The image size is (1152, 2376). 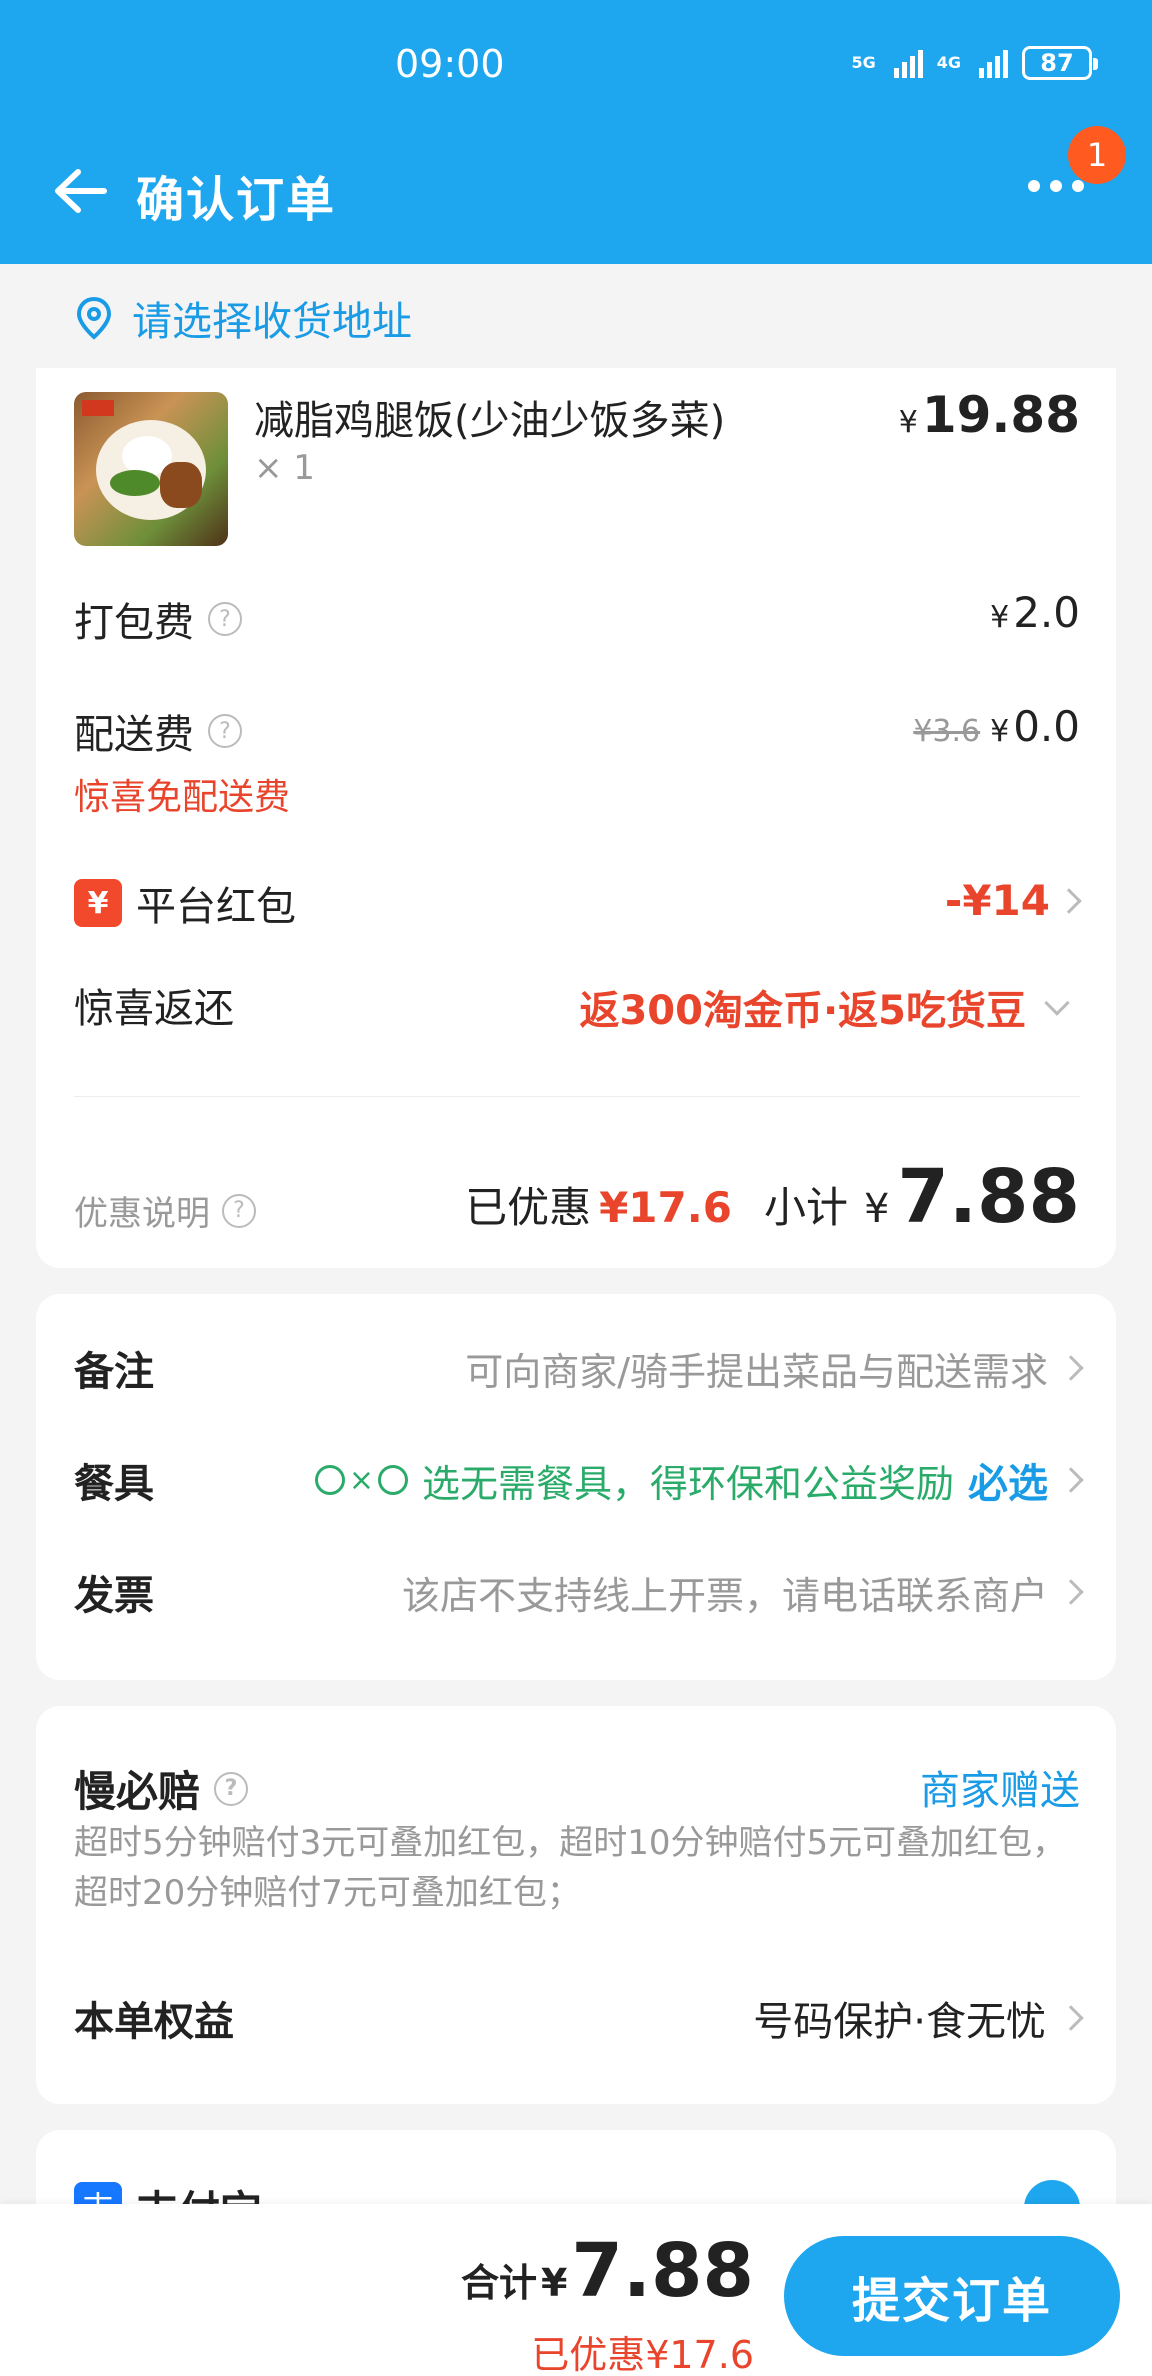 I want to click on order-summary: 已优惠 ¥17.6 小计 ¥ 7.88, so click(x=772, y=1197).